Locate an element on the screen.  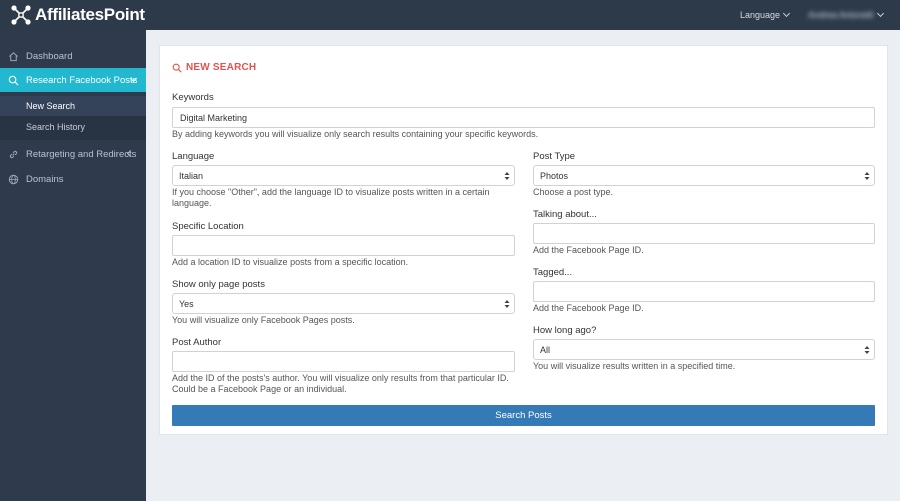
post-type-select: Photos is located at coordinates (704, 175).